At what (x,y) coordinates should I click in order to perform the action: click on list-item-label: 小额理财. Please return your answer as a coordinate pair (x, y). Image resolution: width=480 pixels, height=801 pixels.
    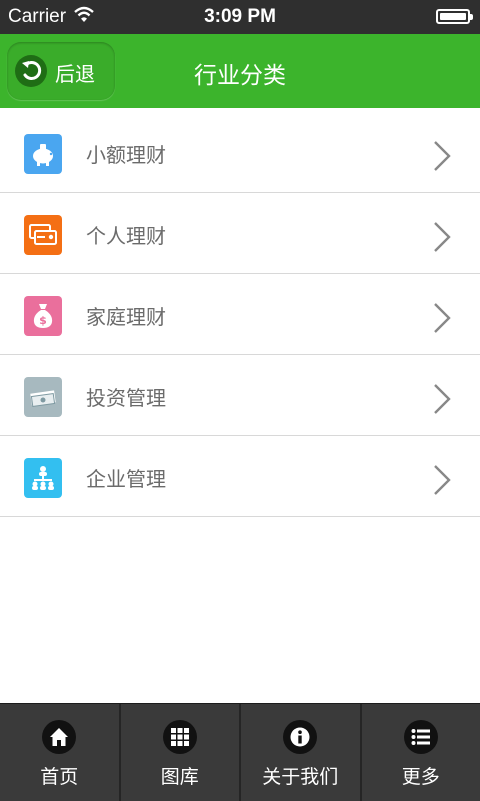
    Looking at the image, I should click on (126, 153).